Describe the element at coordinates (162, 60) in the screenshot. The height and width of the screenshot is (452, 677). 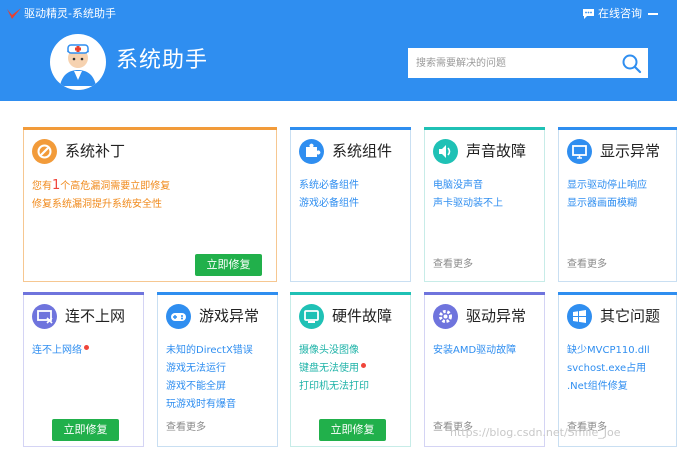
I see `page-title: 系统助手` at that location.